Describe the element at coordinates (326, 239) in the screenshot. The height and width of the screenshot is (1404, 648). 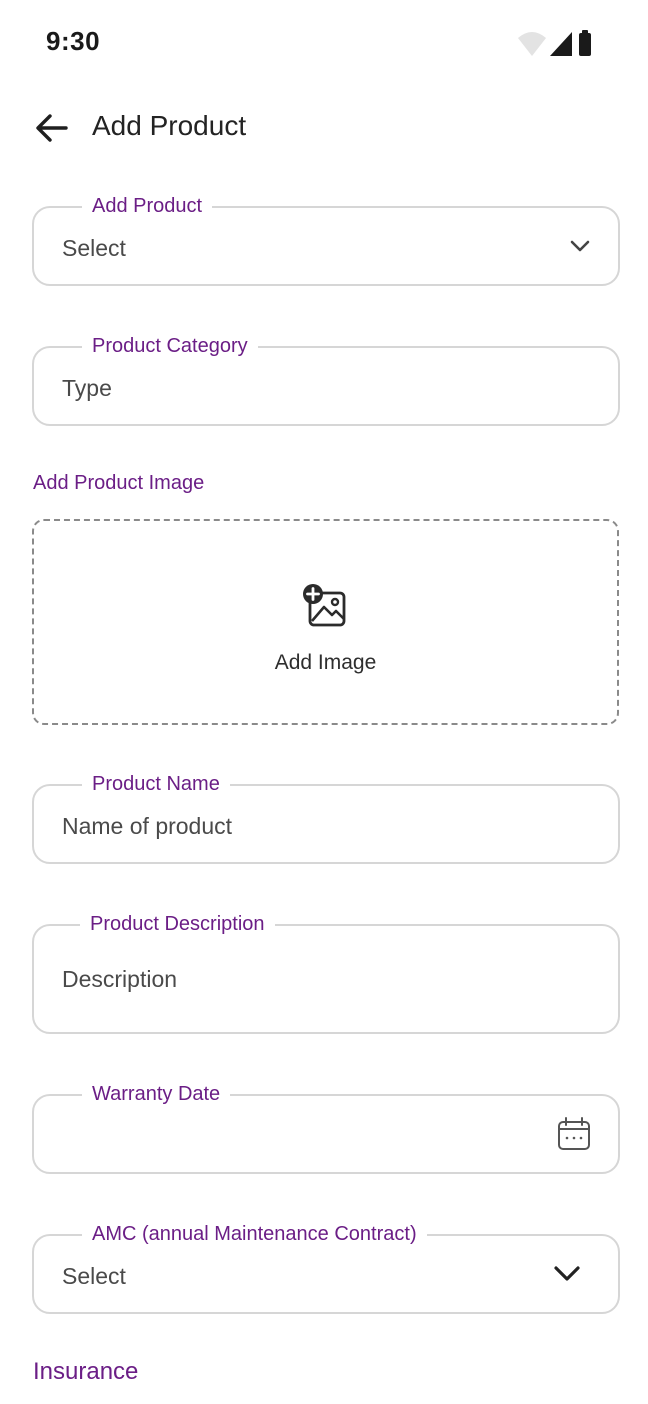
I see `add-product-select: Add Product Select` at that location.